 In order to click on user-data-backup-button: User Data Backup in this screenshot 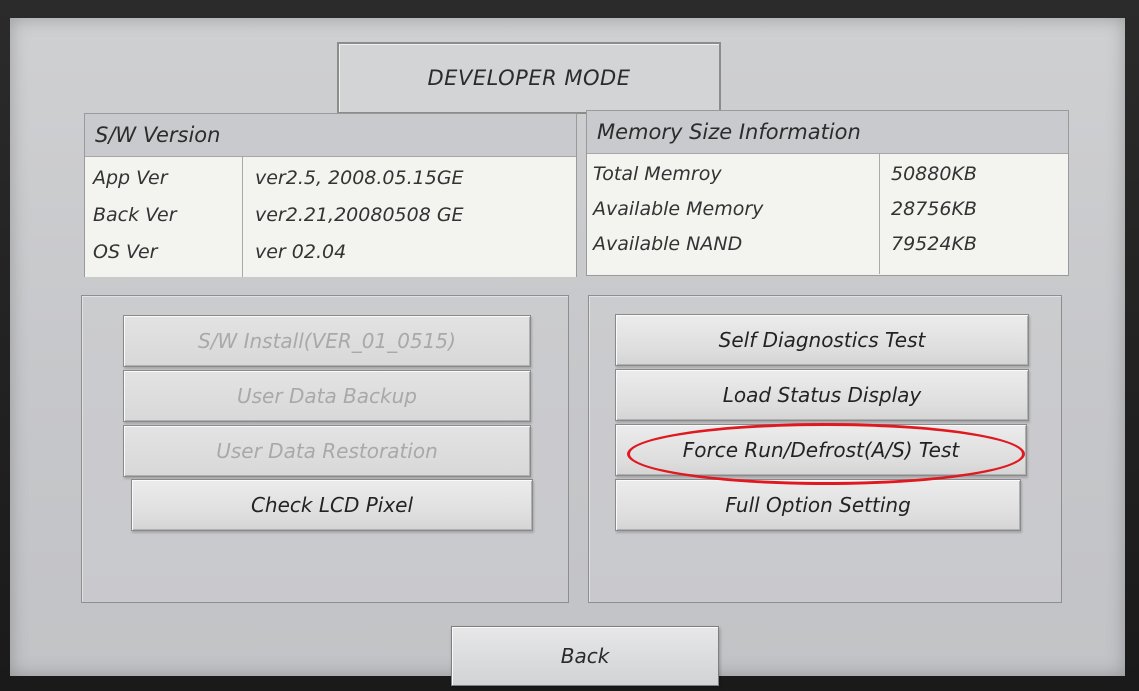, I will do `click(327, 396)`.